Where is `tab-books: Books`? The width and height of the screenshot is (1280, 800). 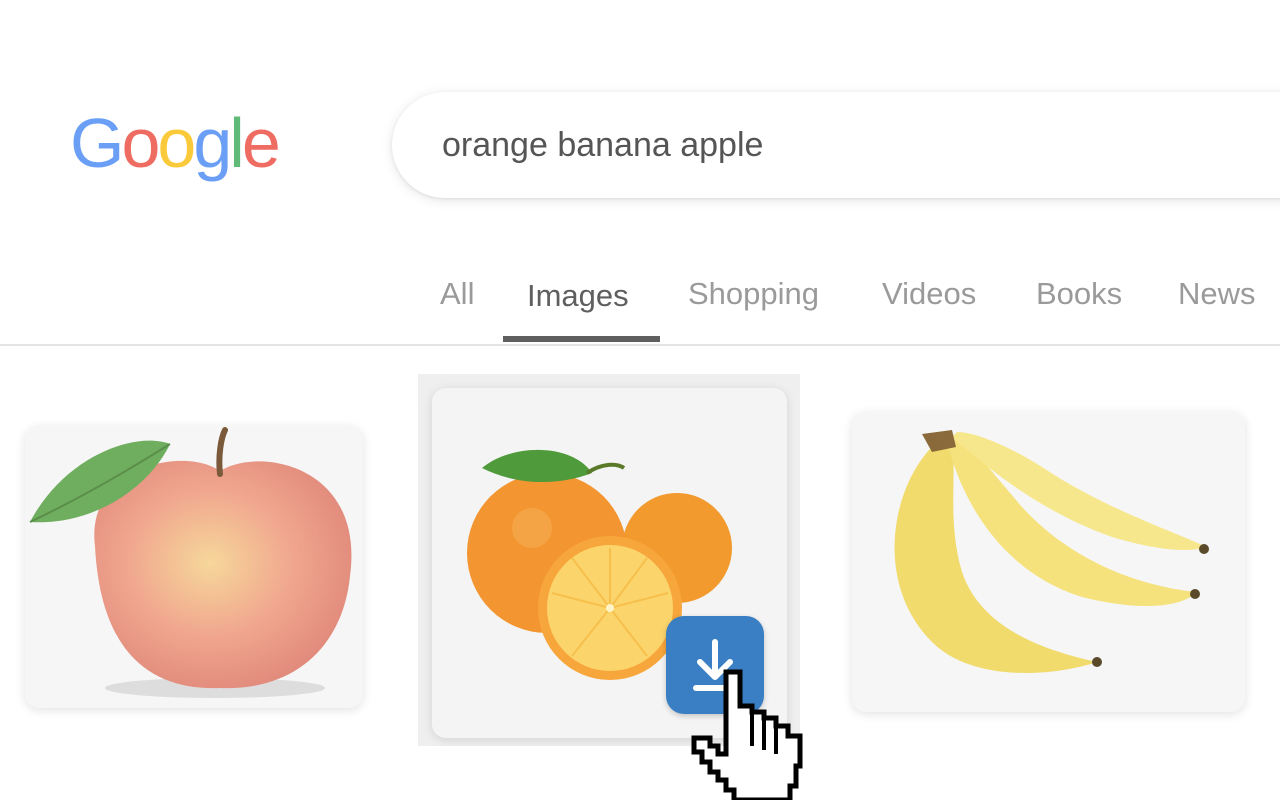 tab-books: Books is located at coordinates (1079, 294).